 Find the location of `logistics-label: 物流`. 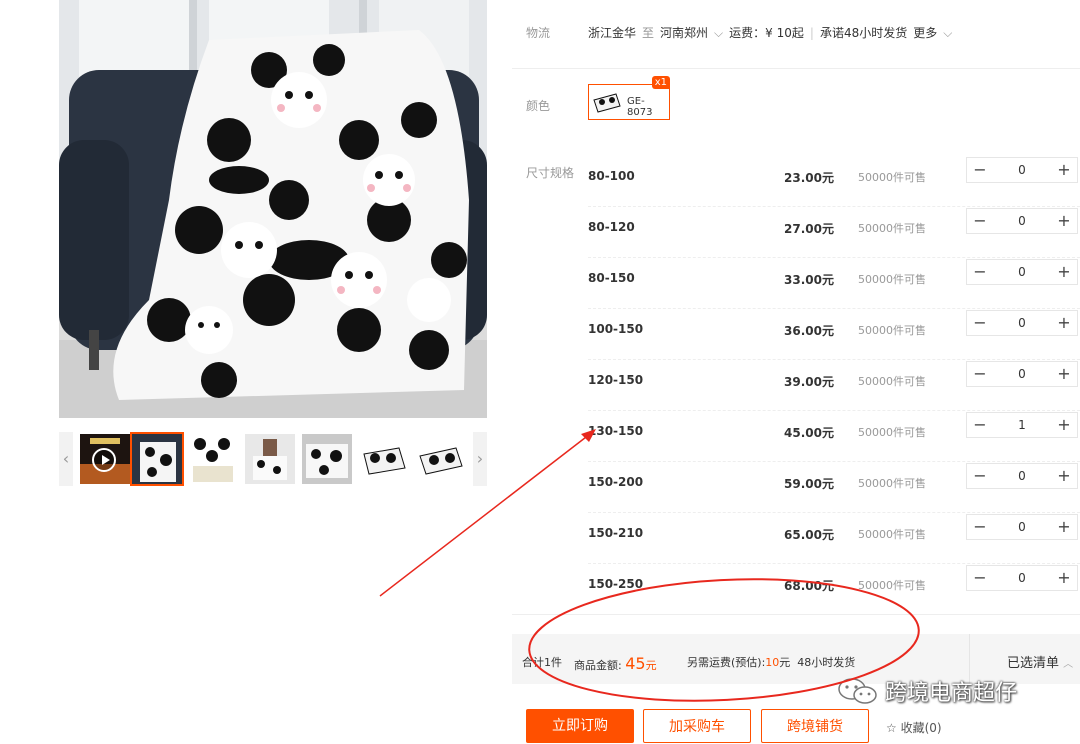

logistics-label: 物流 is located at coordinates (538, 33).